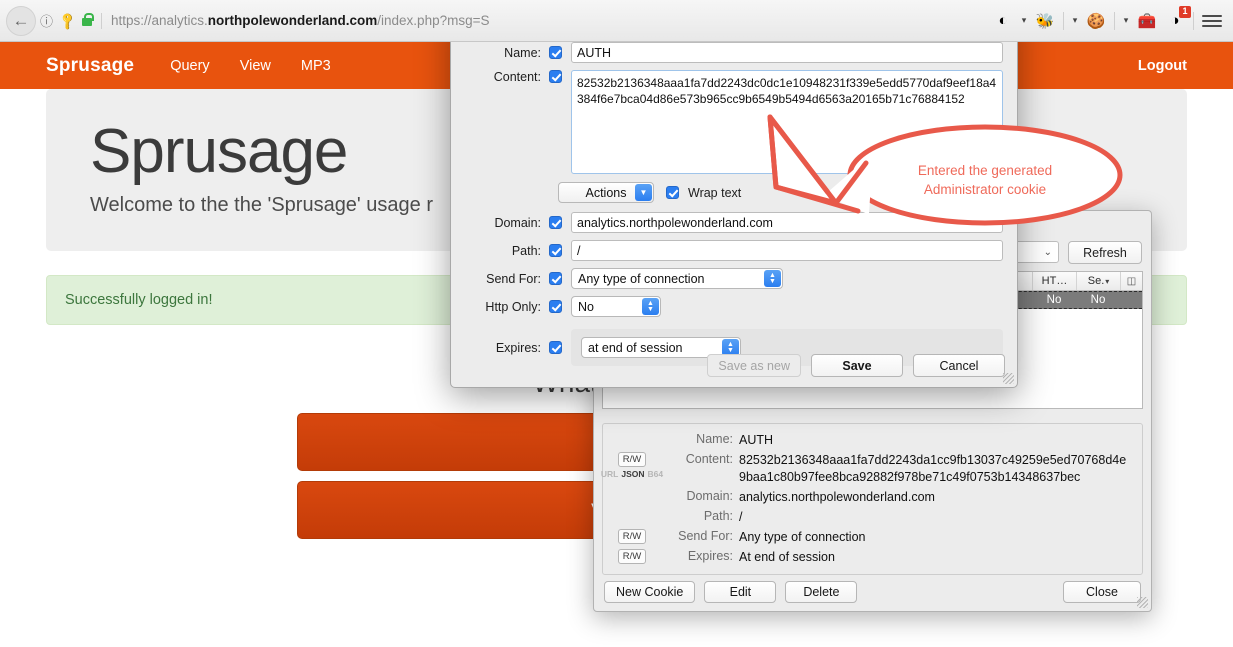 Image resolution: width=1233 pixels, height=647 pixels. I want to click on close-button: Close, so click(1102, 592).